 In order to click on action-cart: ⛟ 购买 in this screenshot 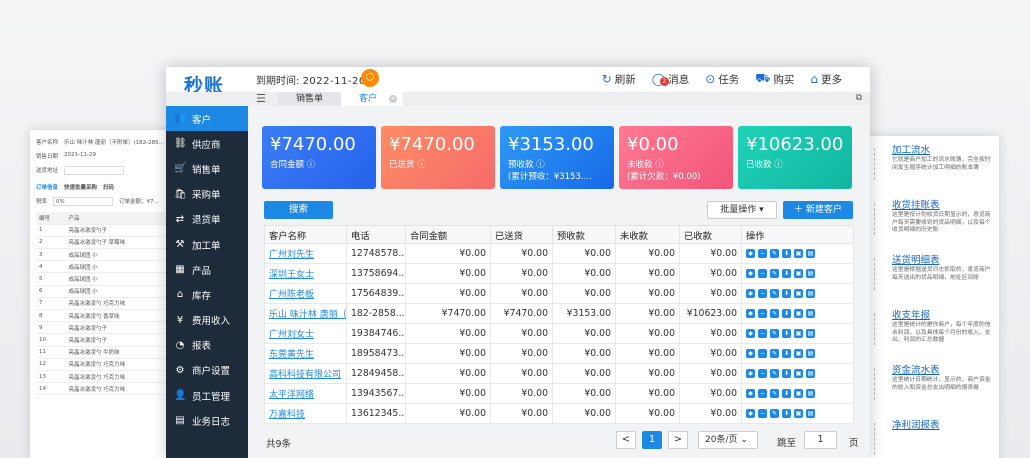, I will do `click(774, 79)`.